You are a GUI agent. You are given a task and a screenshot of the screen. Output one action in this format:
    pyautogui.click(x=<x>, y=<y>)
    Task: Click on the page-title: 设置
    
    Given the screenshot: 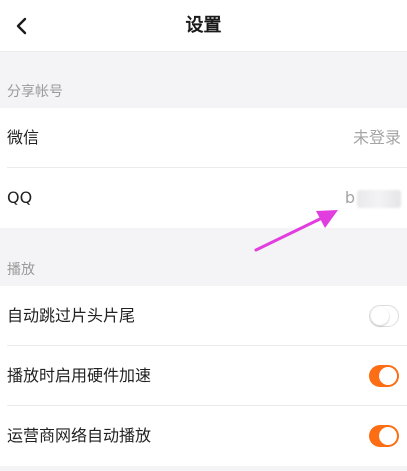 What is the action you would take?
    pyautogui.click(x=203, y=25)
    